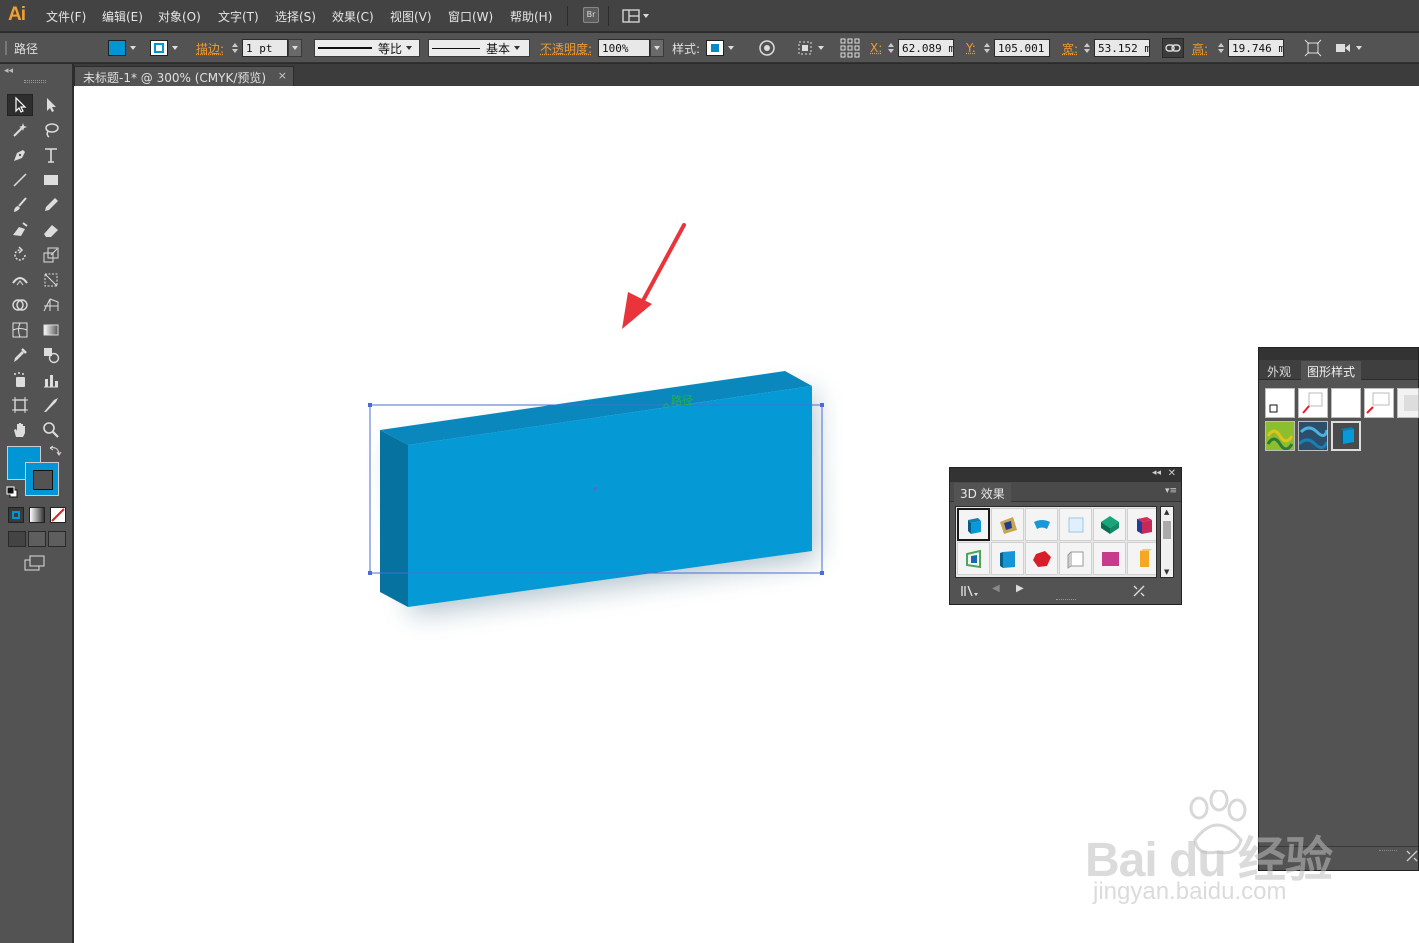 The image size is (1419, 943). What do you see at coordinates (51, 405) in the screenshot?
I see `slice-tool` at bounding box center [51, 405].